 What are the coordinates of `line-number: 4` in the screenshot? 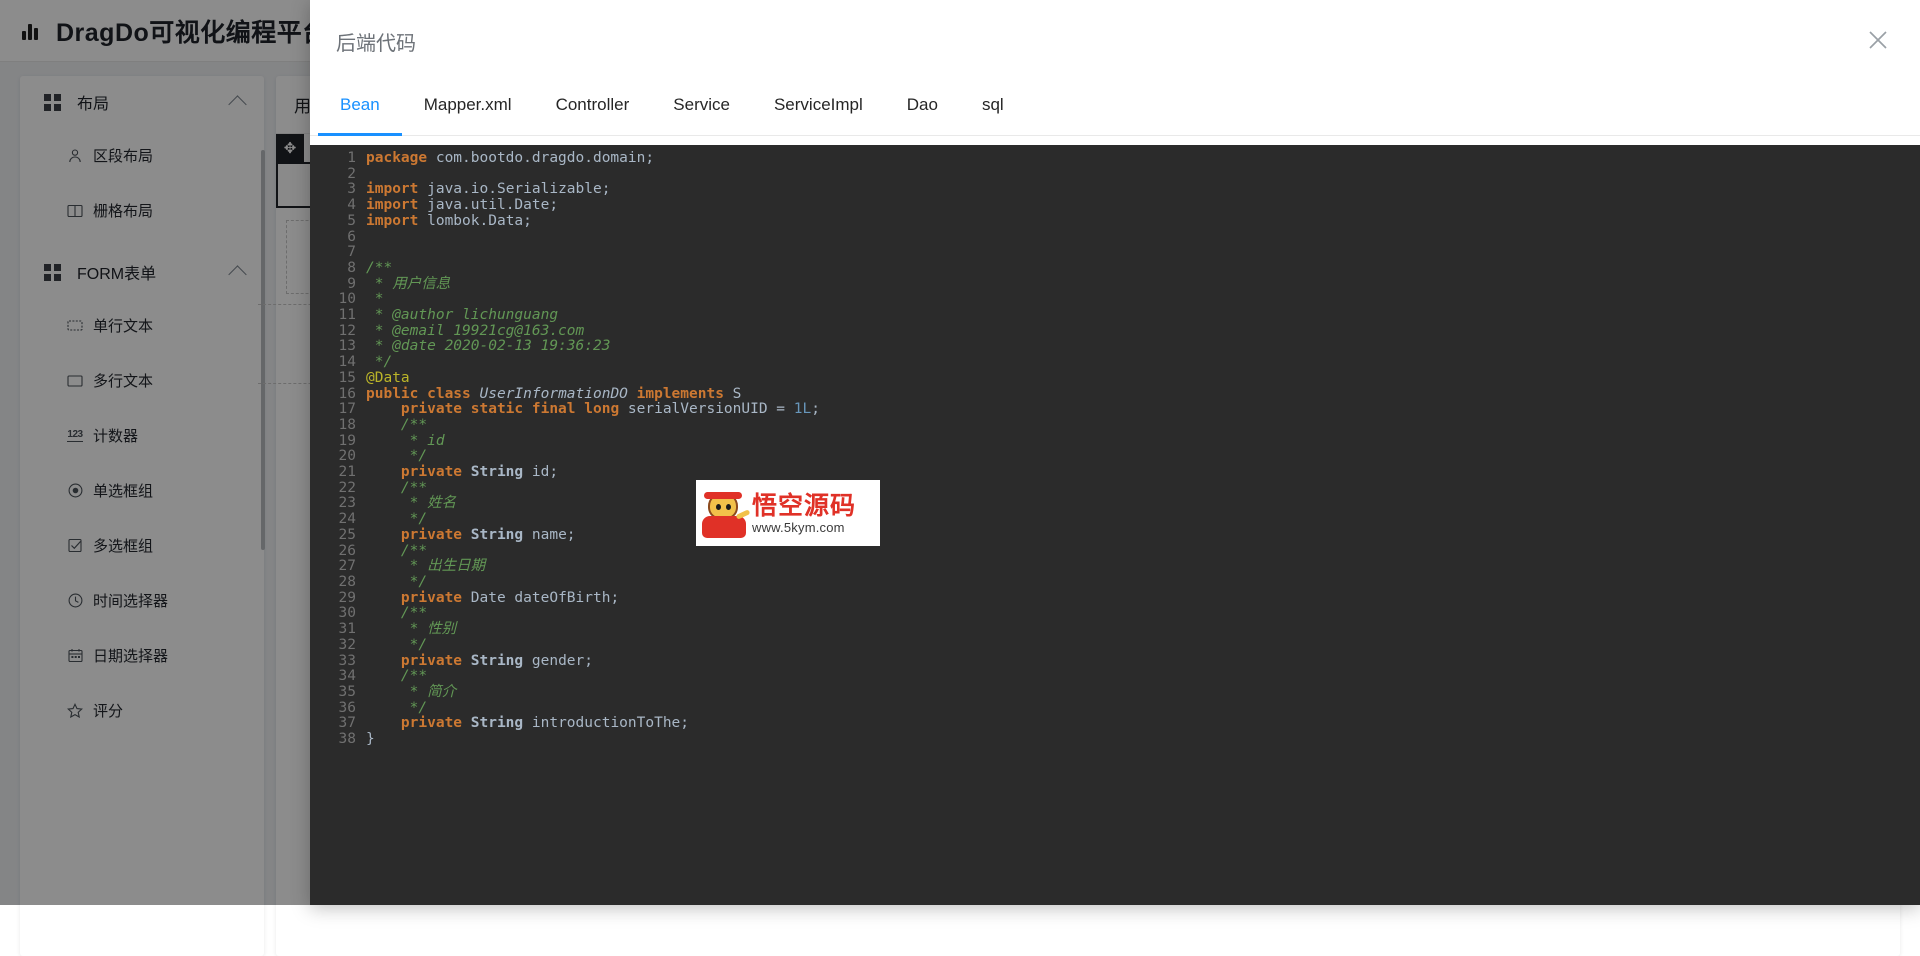 It's located at (338, 206).